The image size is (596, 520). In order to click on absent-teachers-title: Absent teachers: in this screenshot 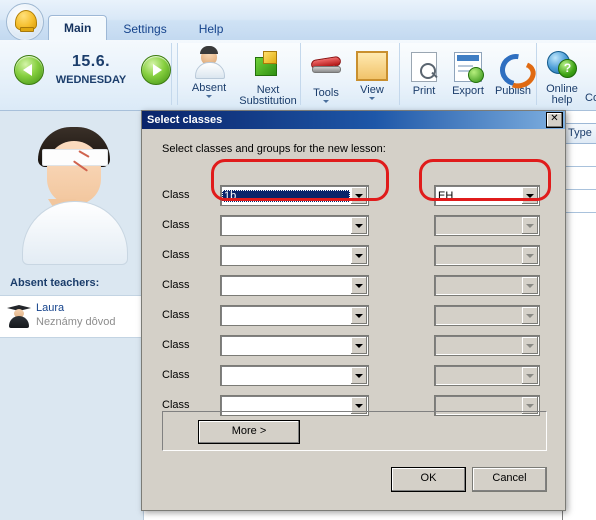, I will do `click(55, 283)`.